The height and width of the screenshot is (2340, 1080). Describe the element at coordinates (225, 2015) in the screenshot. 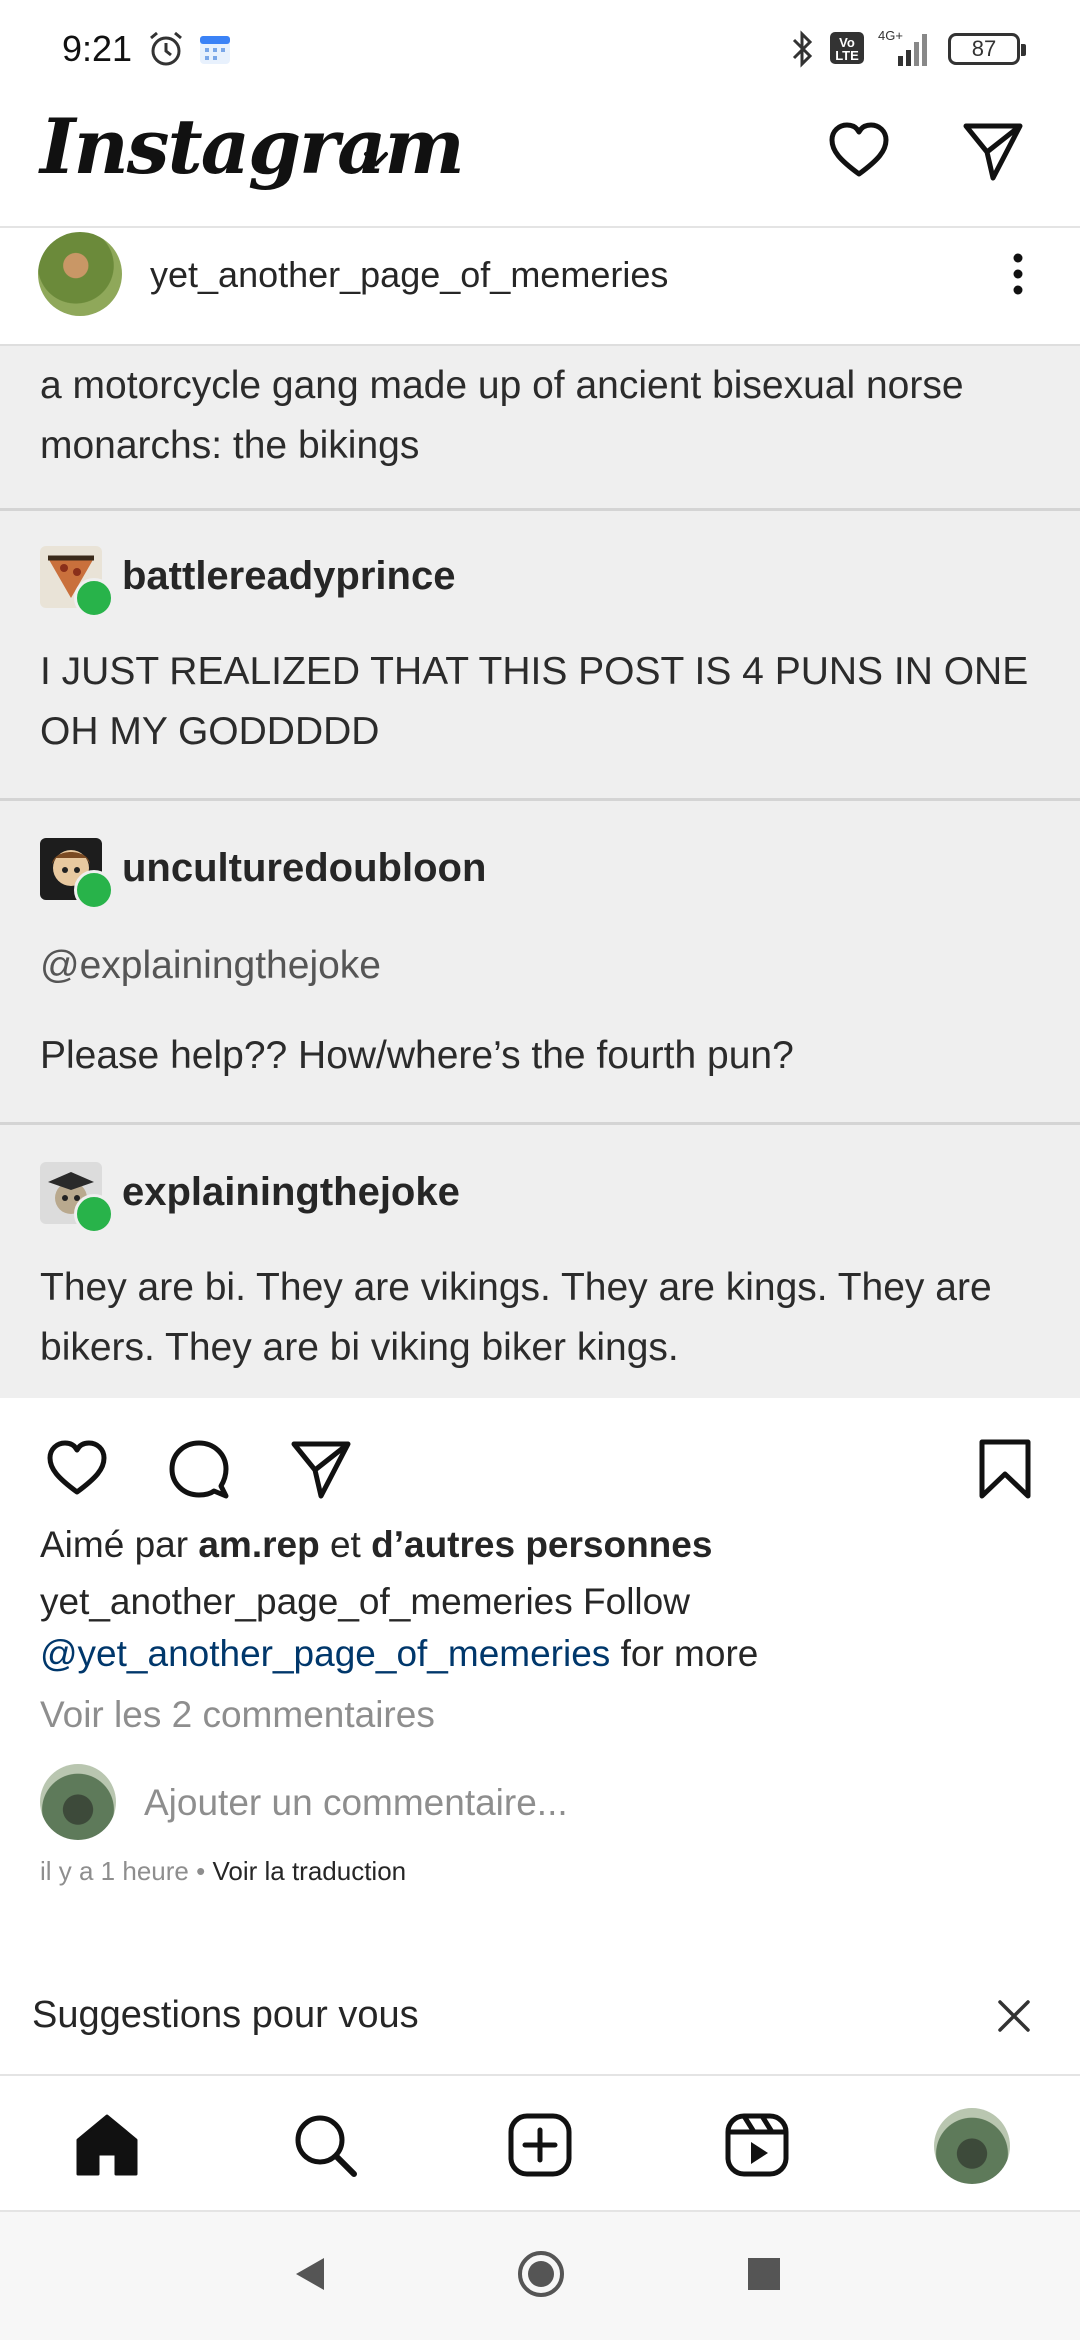

I see `suggestions-title: Suggestions pour vous` at that location.